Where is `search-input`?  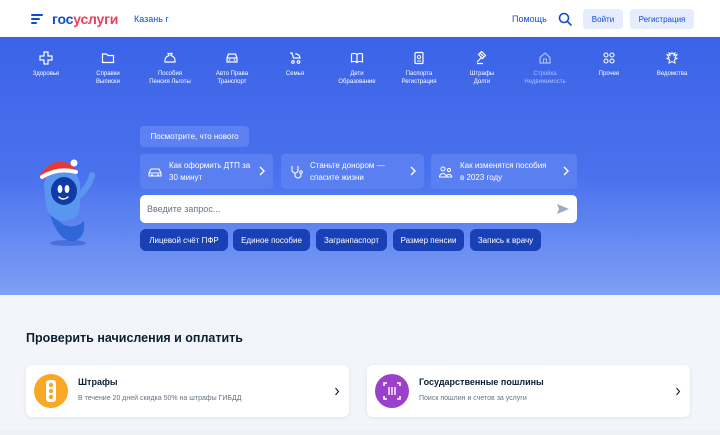 search-input is located at coordinates (342, 209).